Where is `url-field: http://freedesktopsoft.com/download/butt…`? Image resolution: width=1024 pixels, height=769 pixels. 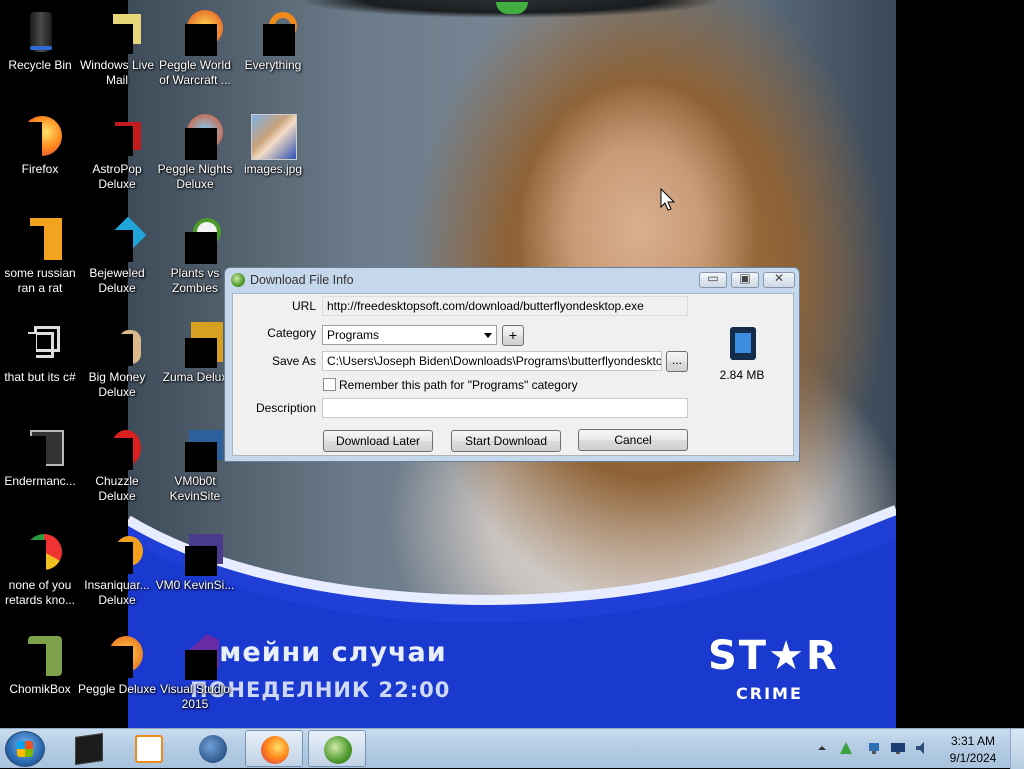 url-field: http://freedesktopsoft.com/download/butt… is located at coordinates (505, 306).